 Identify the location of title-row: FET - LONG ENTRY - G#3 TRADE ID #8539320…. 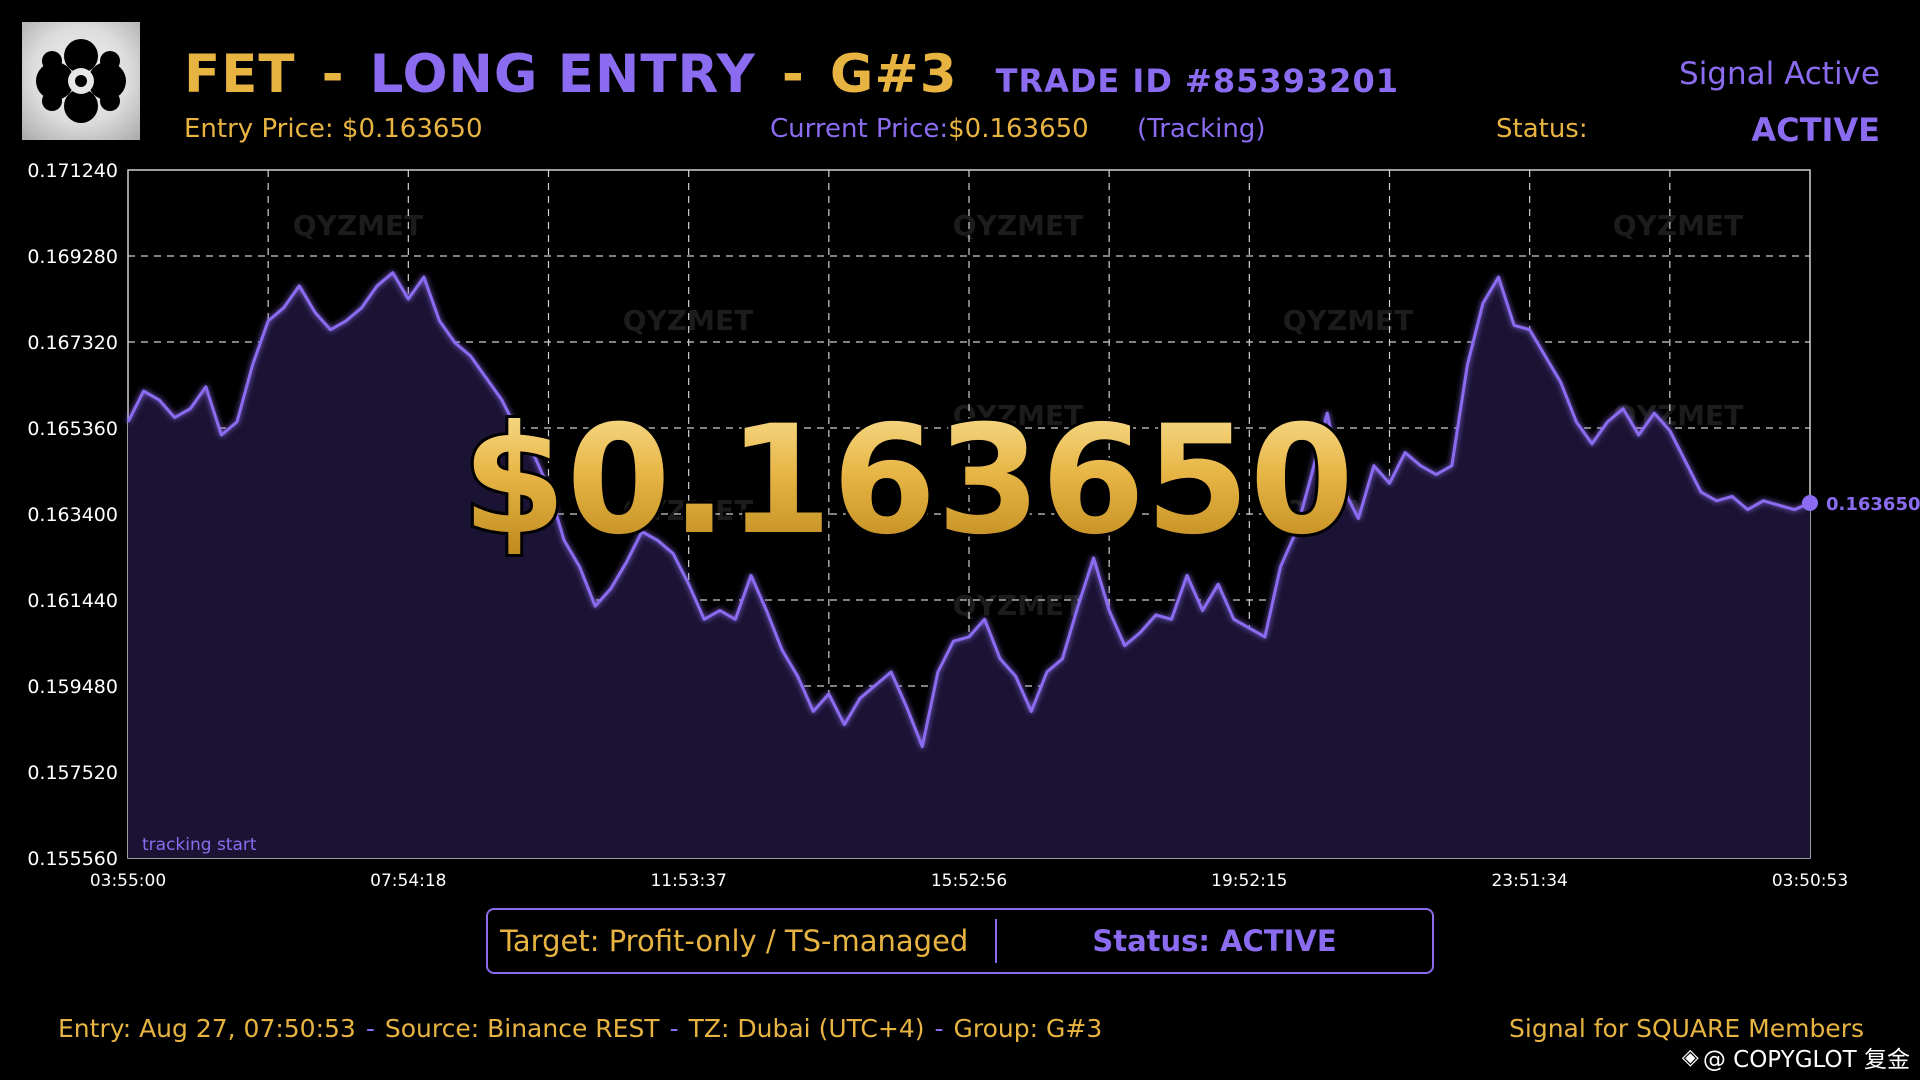
(791, 79).